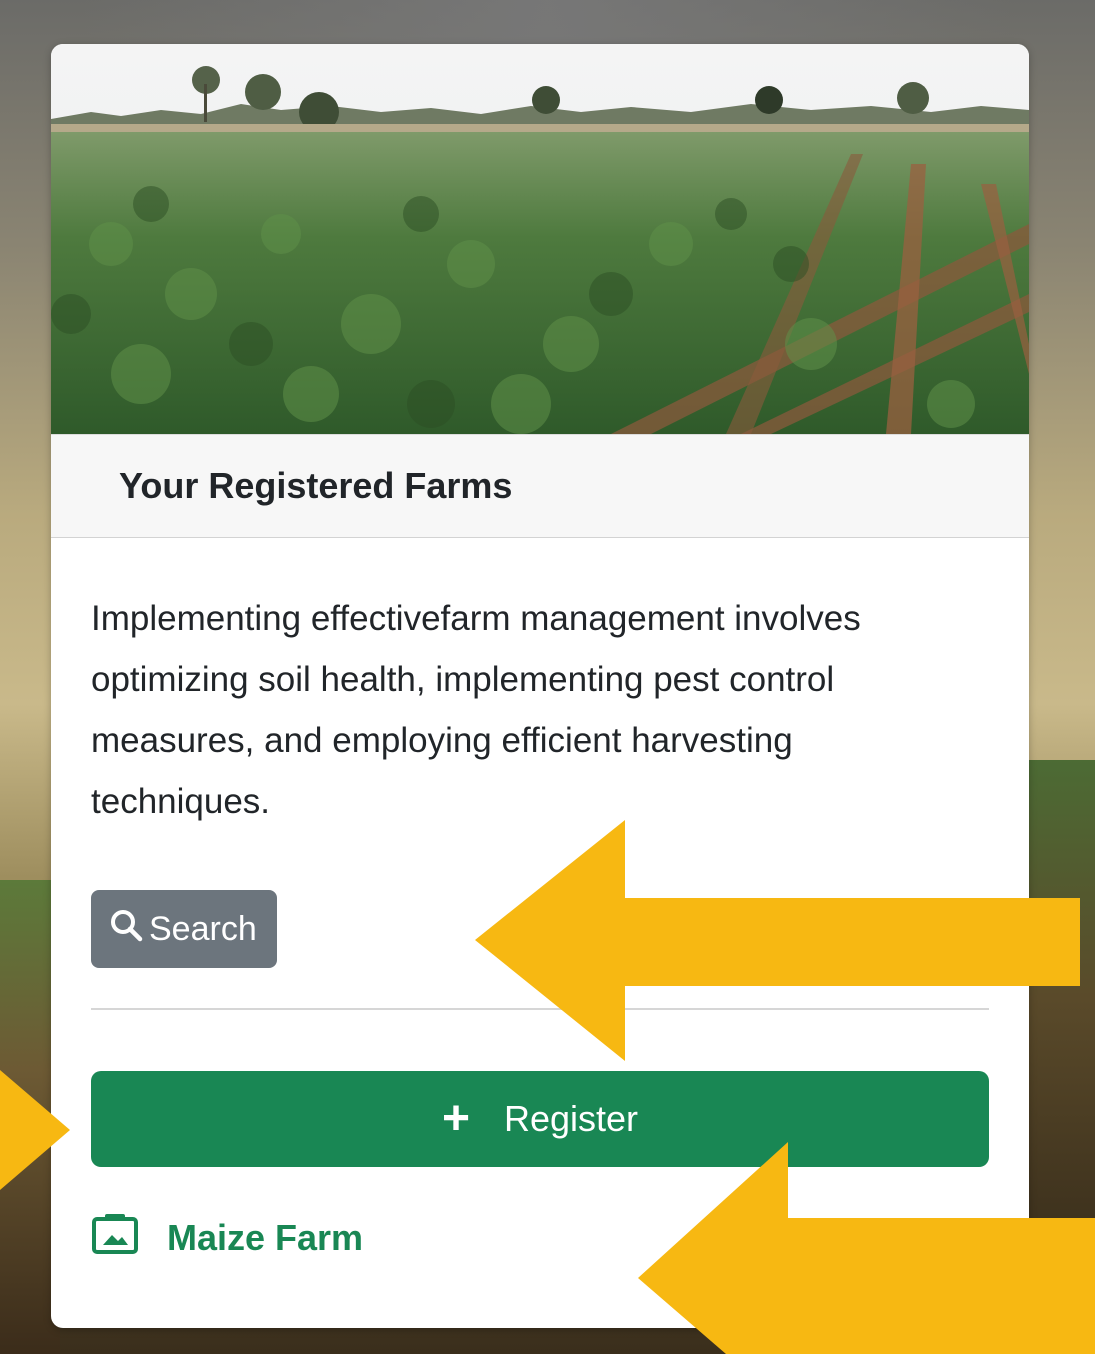 Image resolution: width=1095 pixels, height=1354 pixels. I want to click on plus-icon: +, so click(455, 1118).